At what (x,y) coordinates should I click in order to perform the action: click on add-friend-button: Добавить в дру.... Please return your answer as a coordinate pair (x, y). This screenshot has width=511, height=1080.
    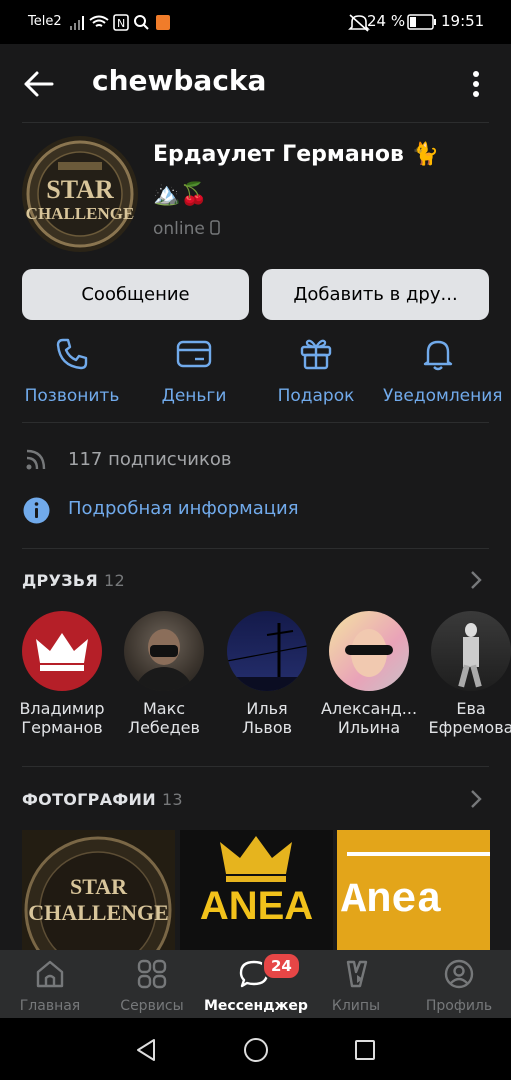
    Looking at the image, I should click on (375, 294).